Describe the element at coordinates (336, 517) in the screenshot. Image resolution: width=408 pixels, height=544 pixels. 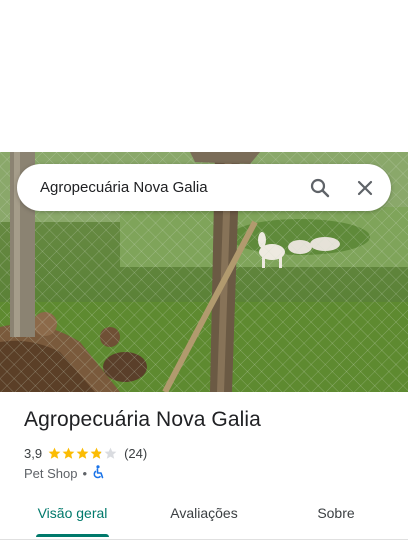
I see `tab-about: Sobre` at that location.